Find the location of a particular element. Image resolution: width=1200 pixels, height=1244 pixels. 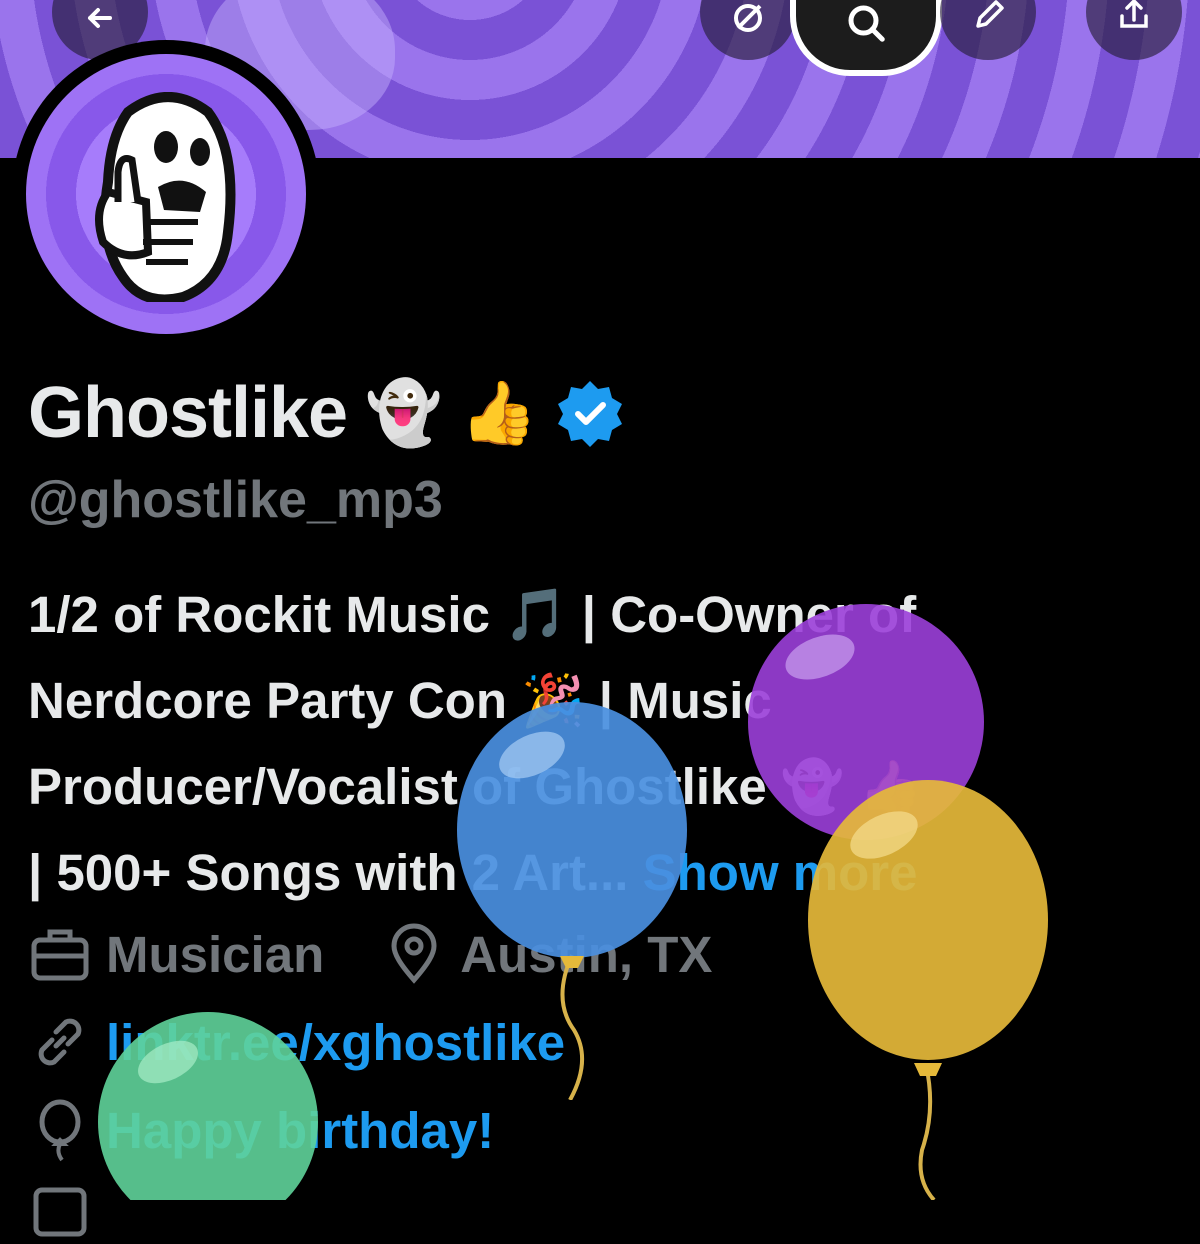

profile-name: Ghostlike is located at coordinates (188, 413).